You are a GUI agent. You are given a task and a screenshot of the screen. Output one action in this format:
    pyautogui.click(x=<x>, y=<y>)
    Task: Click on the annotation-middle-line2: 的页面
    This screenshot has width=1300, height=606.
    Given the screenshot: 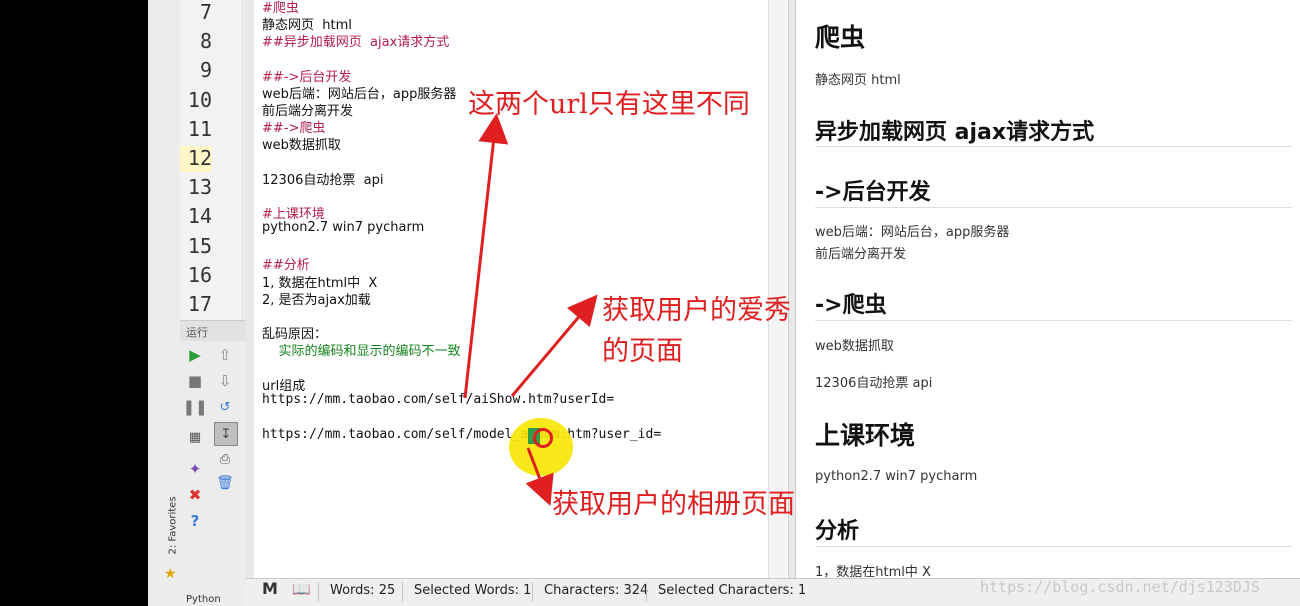 What is the action you would take?
    pyautogui.click(x=642, y=351)
    